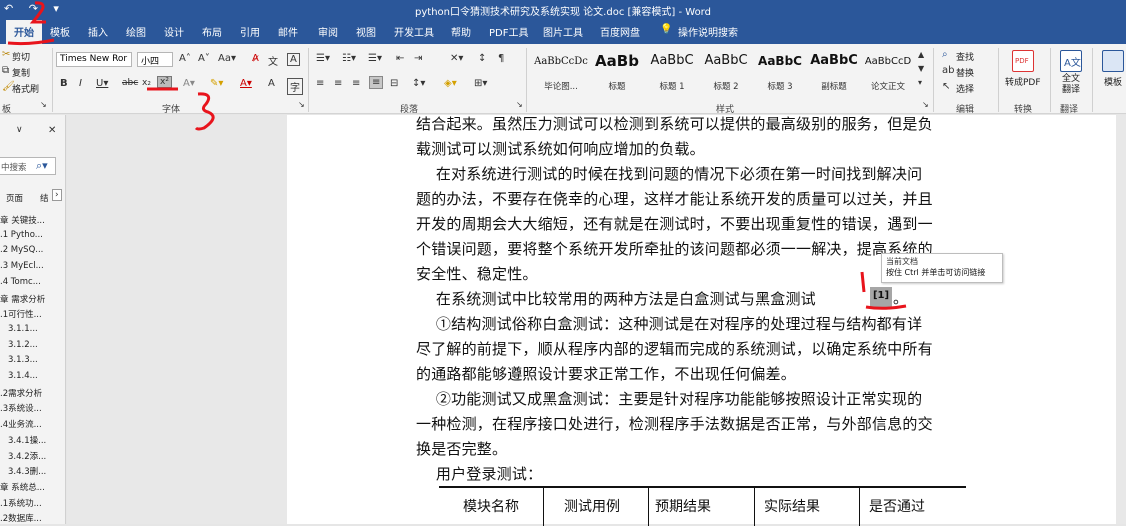 The height and width of the screenshot is (526, 1126). What do you see at coordinates (886, 307) in the screenshot?
I see `annotation-underline-citation` at bounding box center [886, 307].